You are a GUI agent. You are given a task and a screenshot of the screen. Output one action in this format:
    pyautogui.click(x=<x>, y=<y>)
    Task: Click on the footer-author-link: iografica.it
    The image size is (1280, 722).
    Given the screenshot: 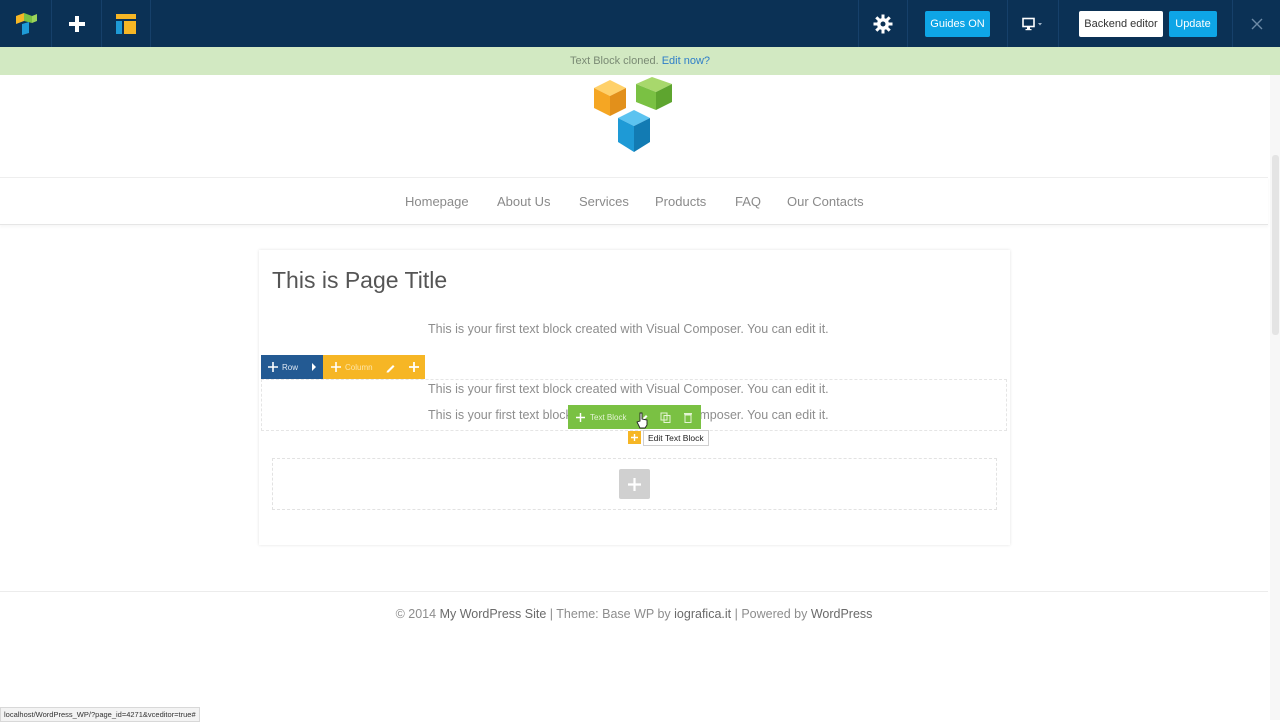 What is the action you would take?
    pyautogui.click(x=702, y=614)
    